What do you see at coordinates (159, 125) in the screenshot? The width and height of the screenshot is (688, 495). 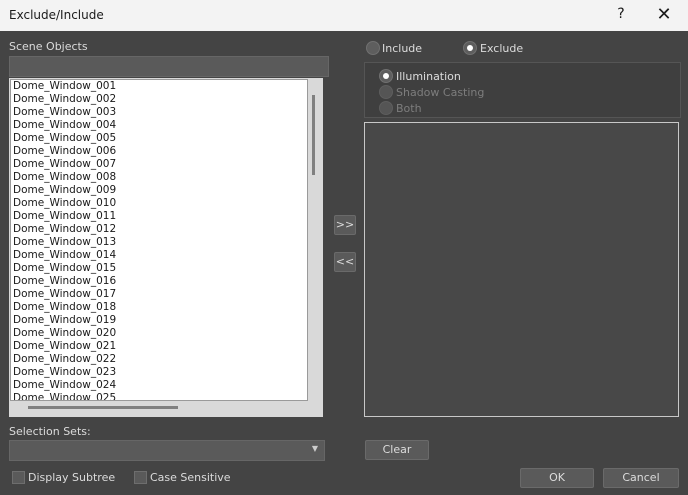 I see `list-item: Dome_Window_004` at bounding box center [159, 125].